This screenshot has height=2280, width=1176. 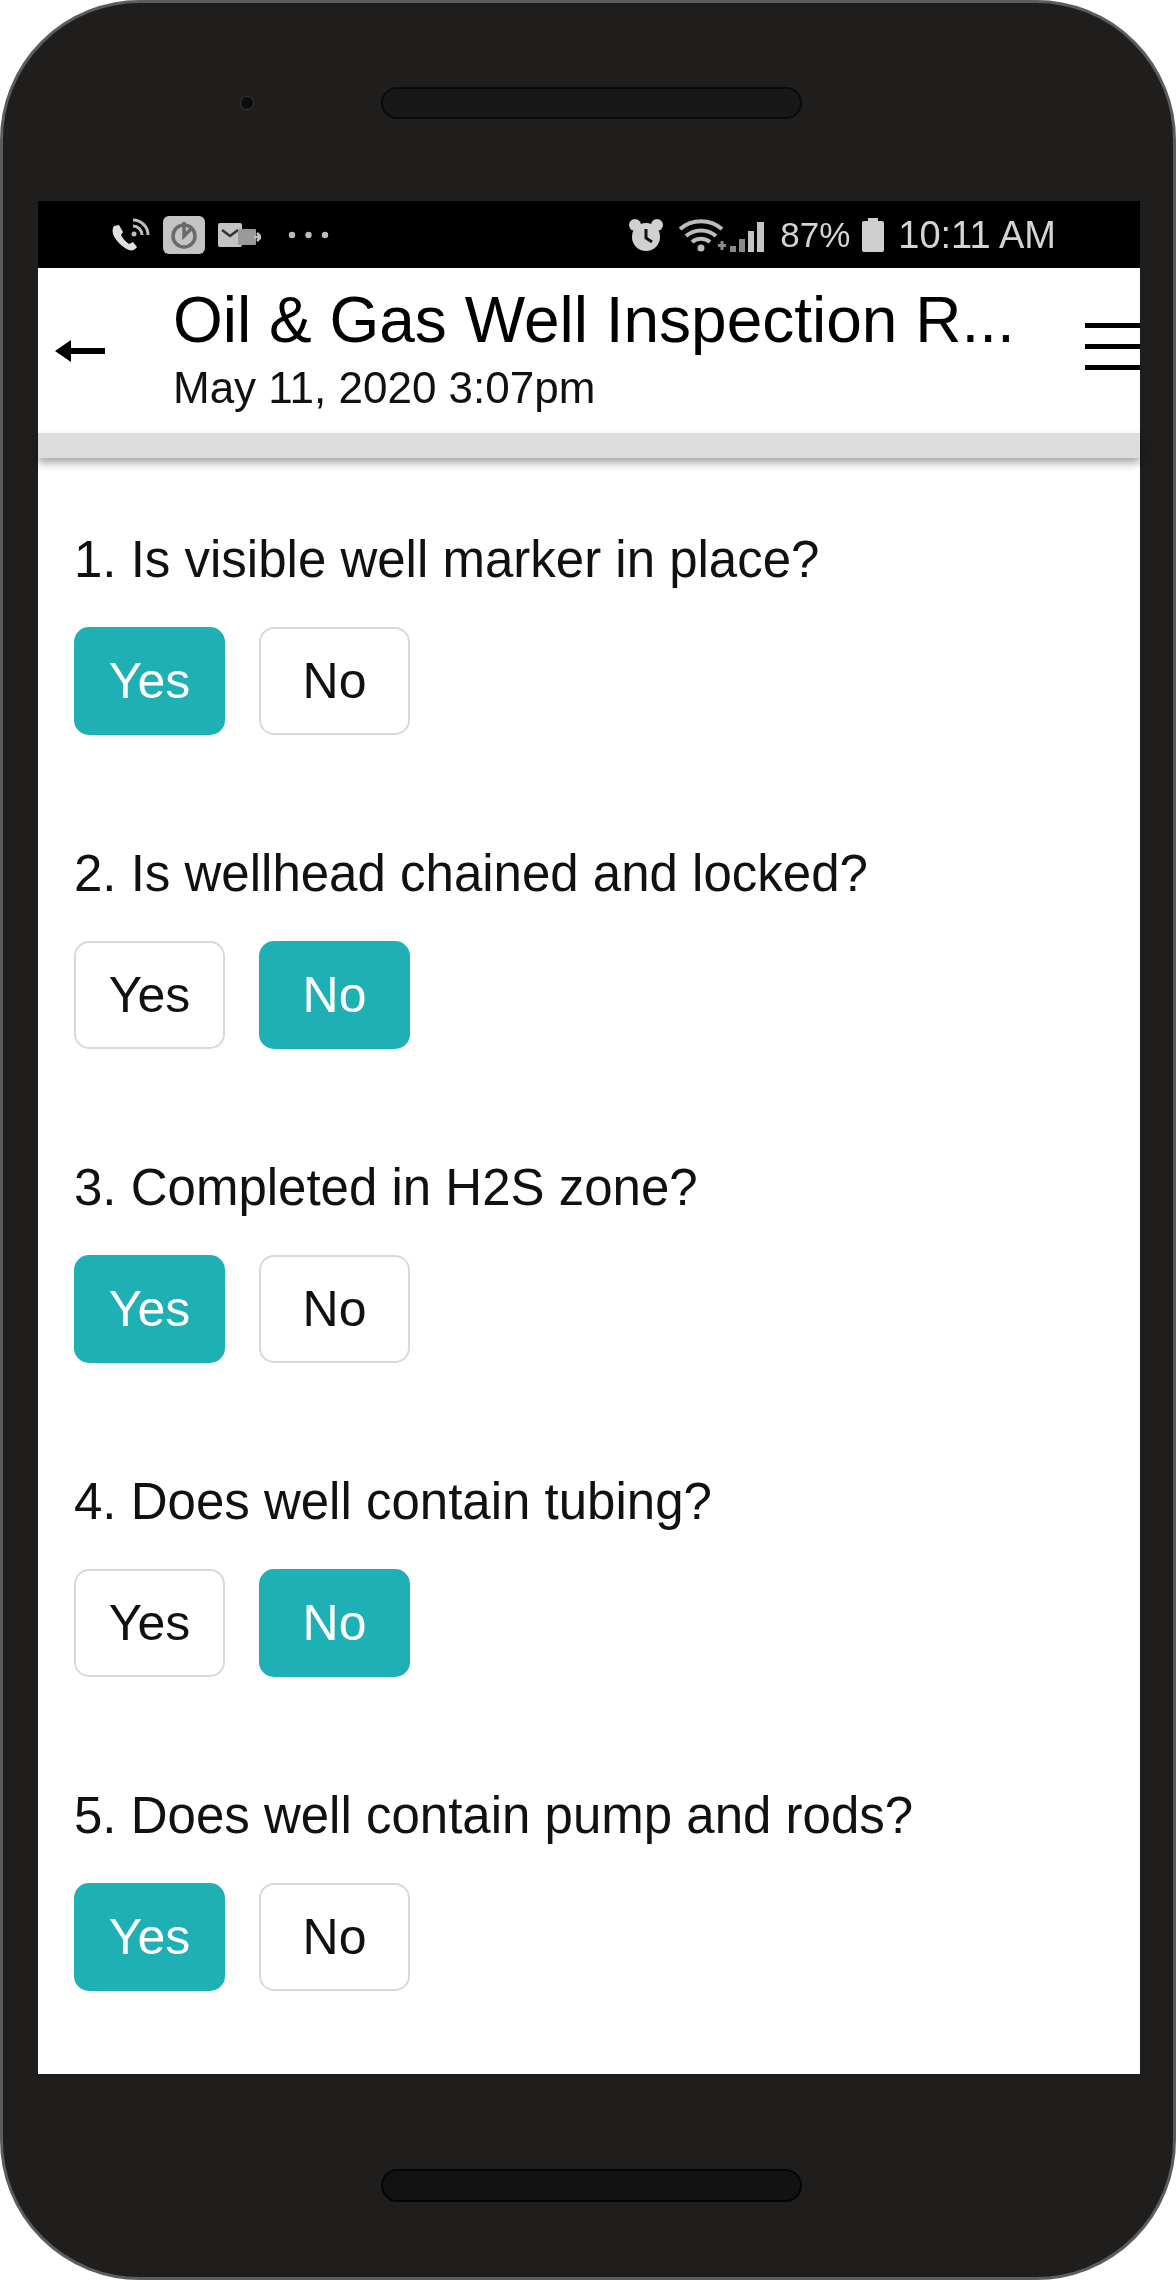 What do you see at coordinates (247, 103) in the screenshot?
I see `camera-lens` at bounding box center [247, 103].